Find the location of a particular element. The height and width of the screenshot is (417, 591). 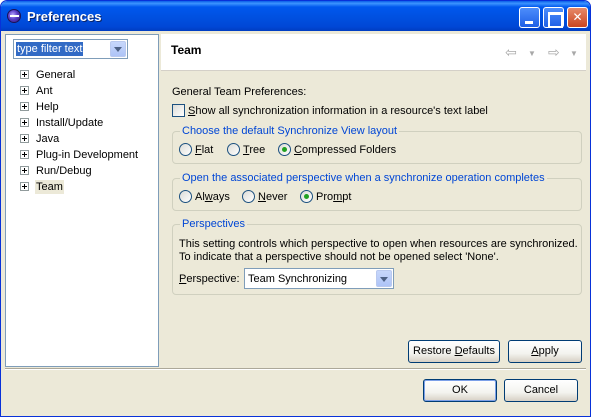

label-rest: ays is located at coordinates (221, 197).